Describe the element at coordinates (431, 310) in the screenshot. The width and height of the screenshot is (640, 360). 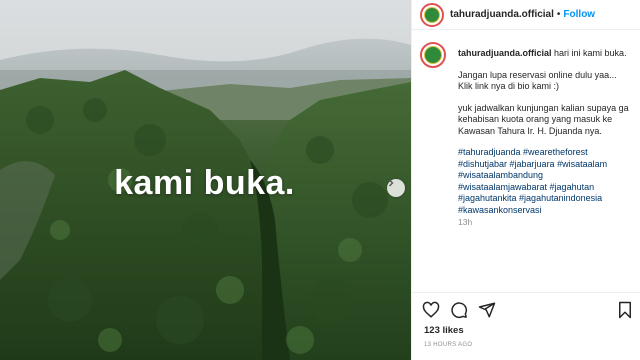
I see `heart-icon` at that location.